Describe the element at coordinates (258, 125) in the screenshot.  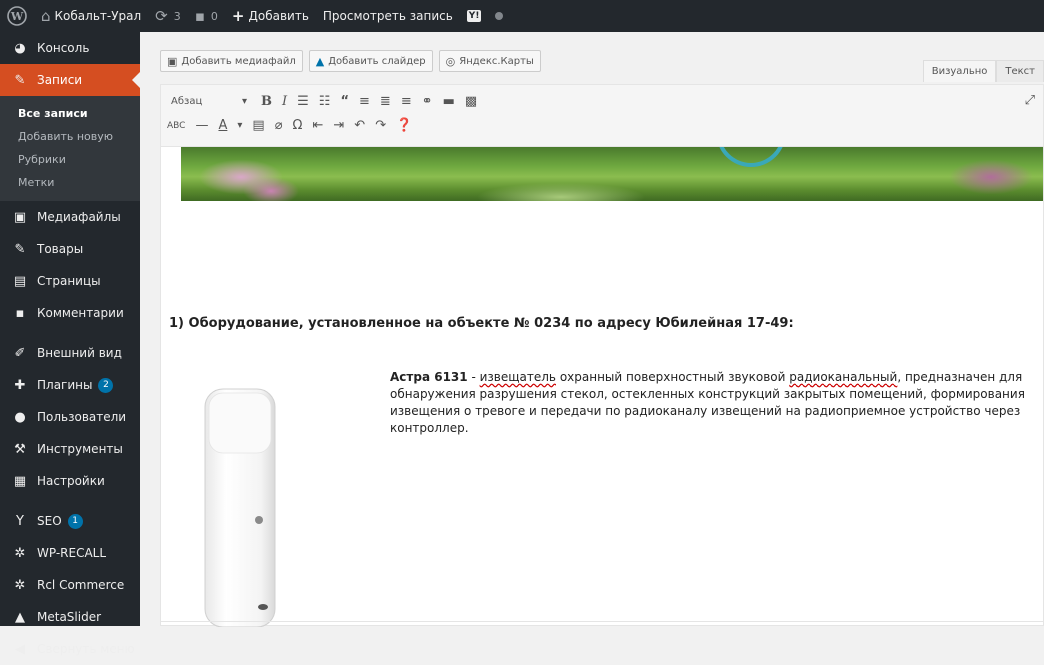
I see `paste-text-icon: ▤` at that location.